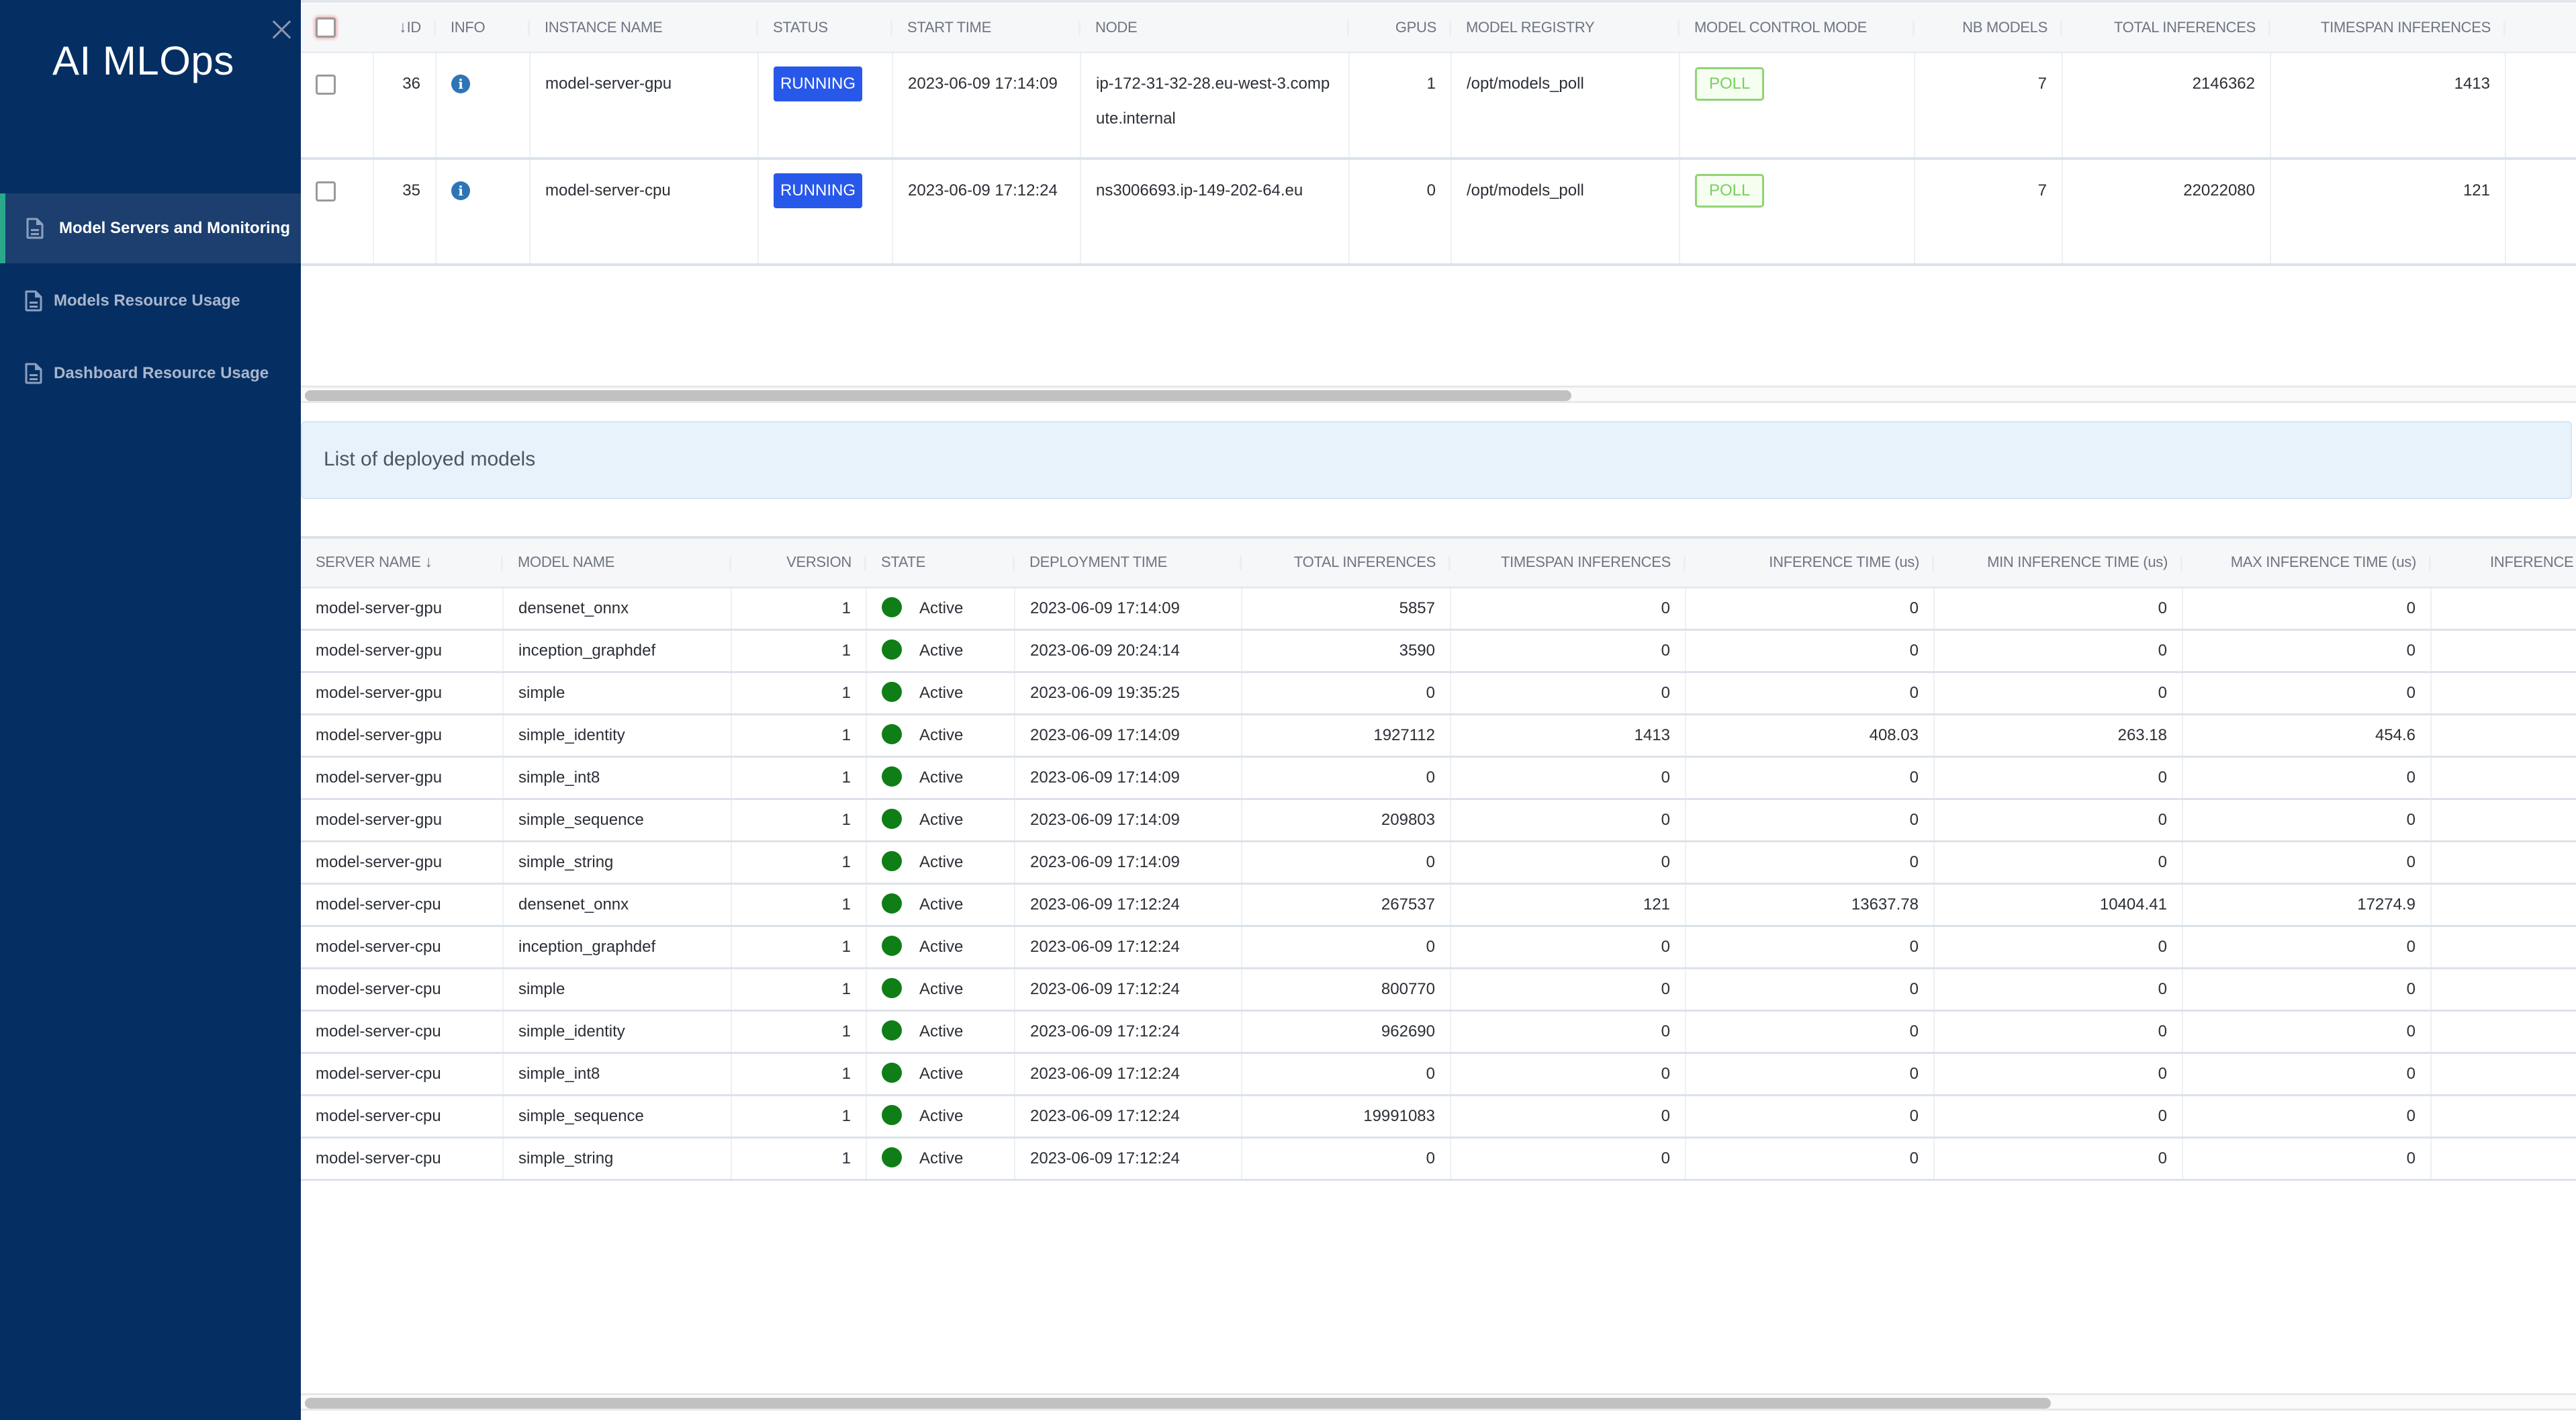 Image resolution: width=2576 pixels, height=1420 pixels. I want to click on column-header-state: STATE, so click(940, 562).